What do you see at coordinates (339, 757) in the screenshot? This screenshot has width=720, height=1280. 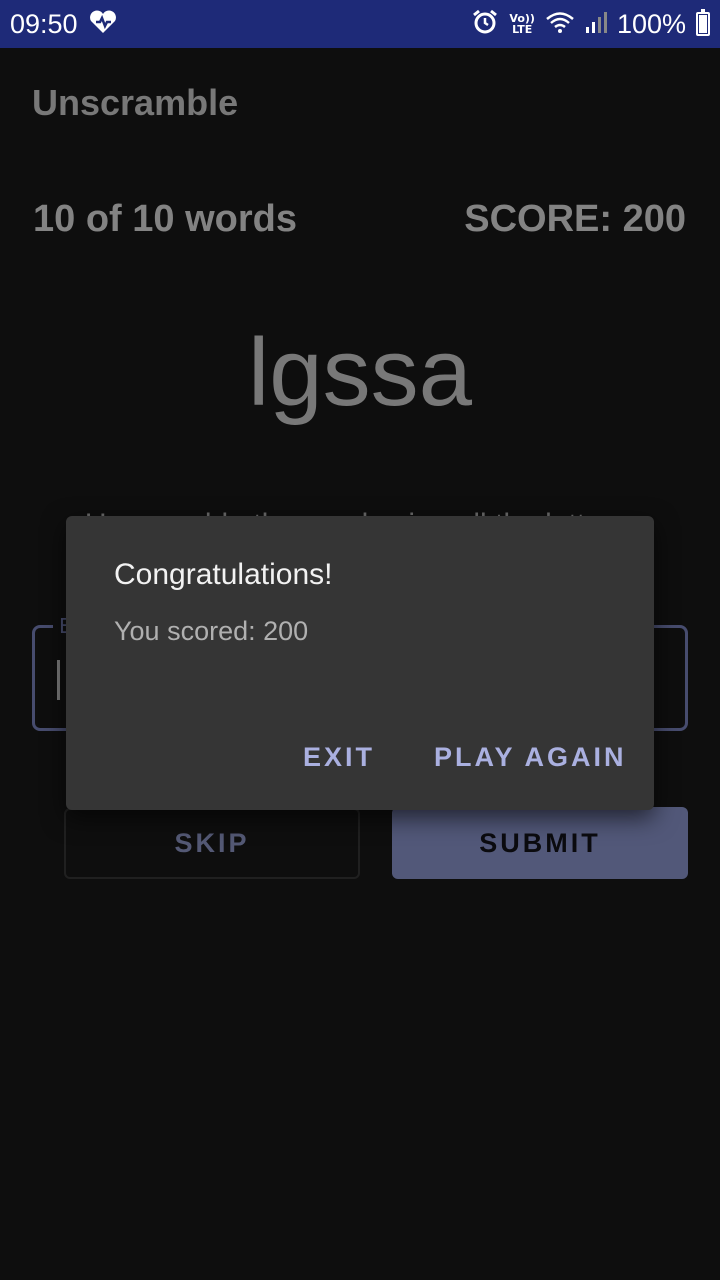 I see `exit-button: EXIT` at bounding box center [339, 757].